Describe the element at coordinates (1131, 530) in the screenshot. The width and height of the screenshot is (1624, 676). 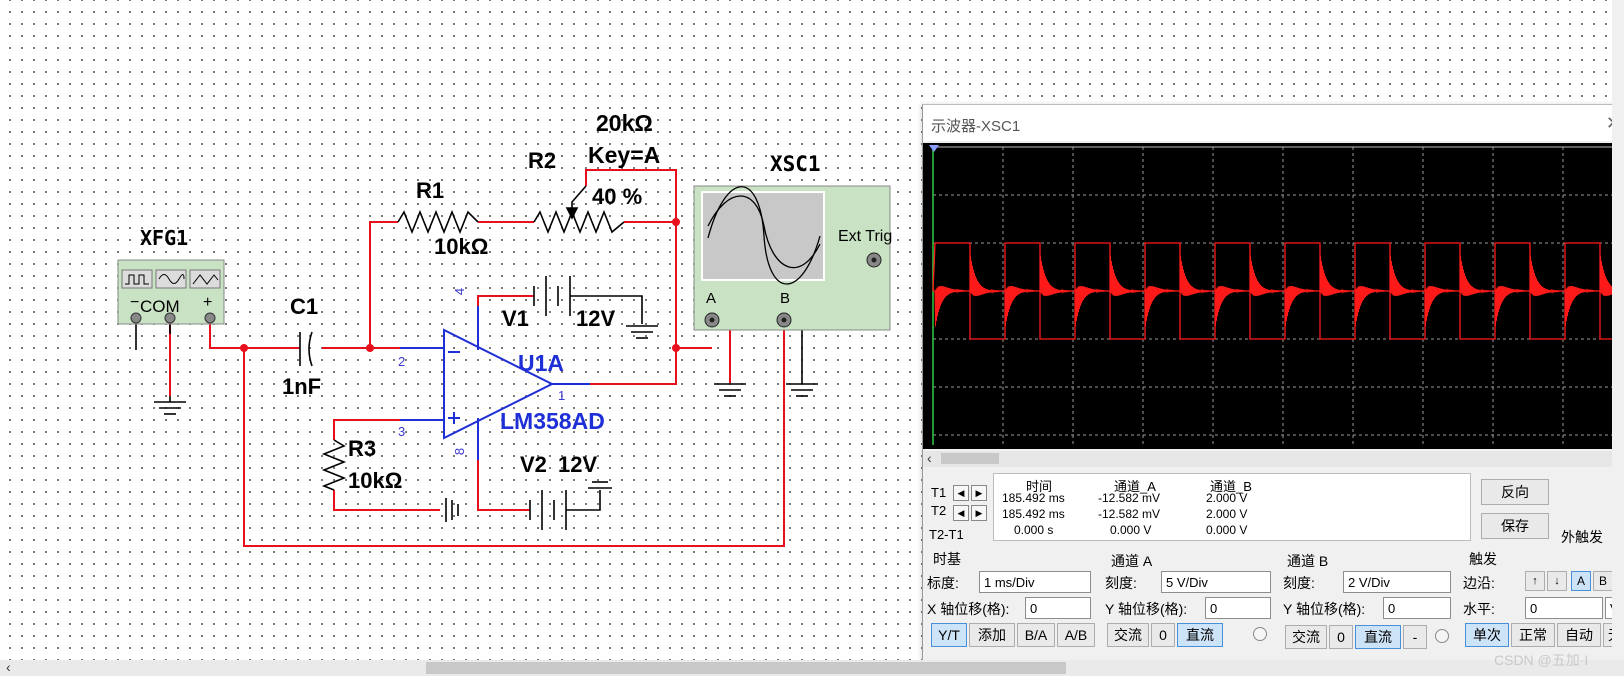
I see `t2t1-a: 0.000 V` at that location.